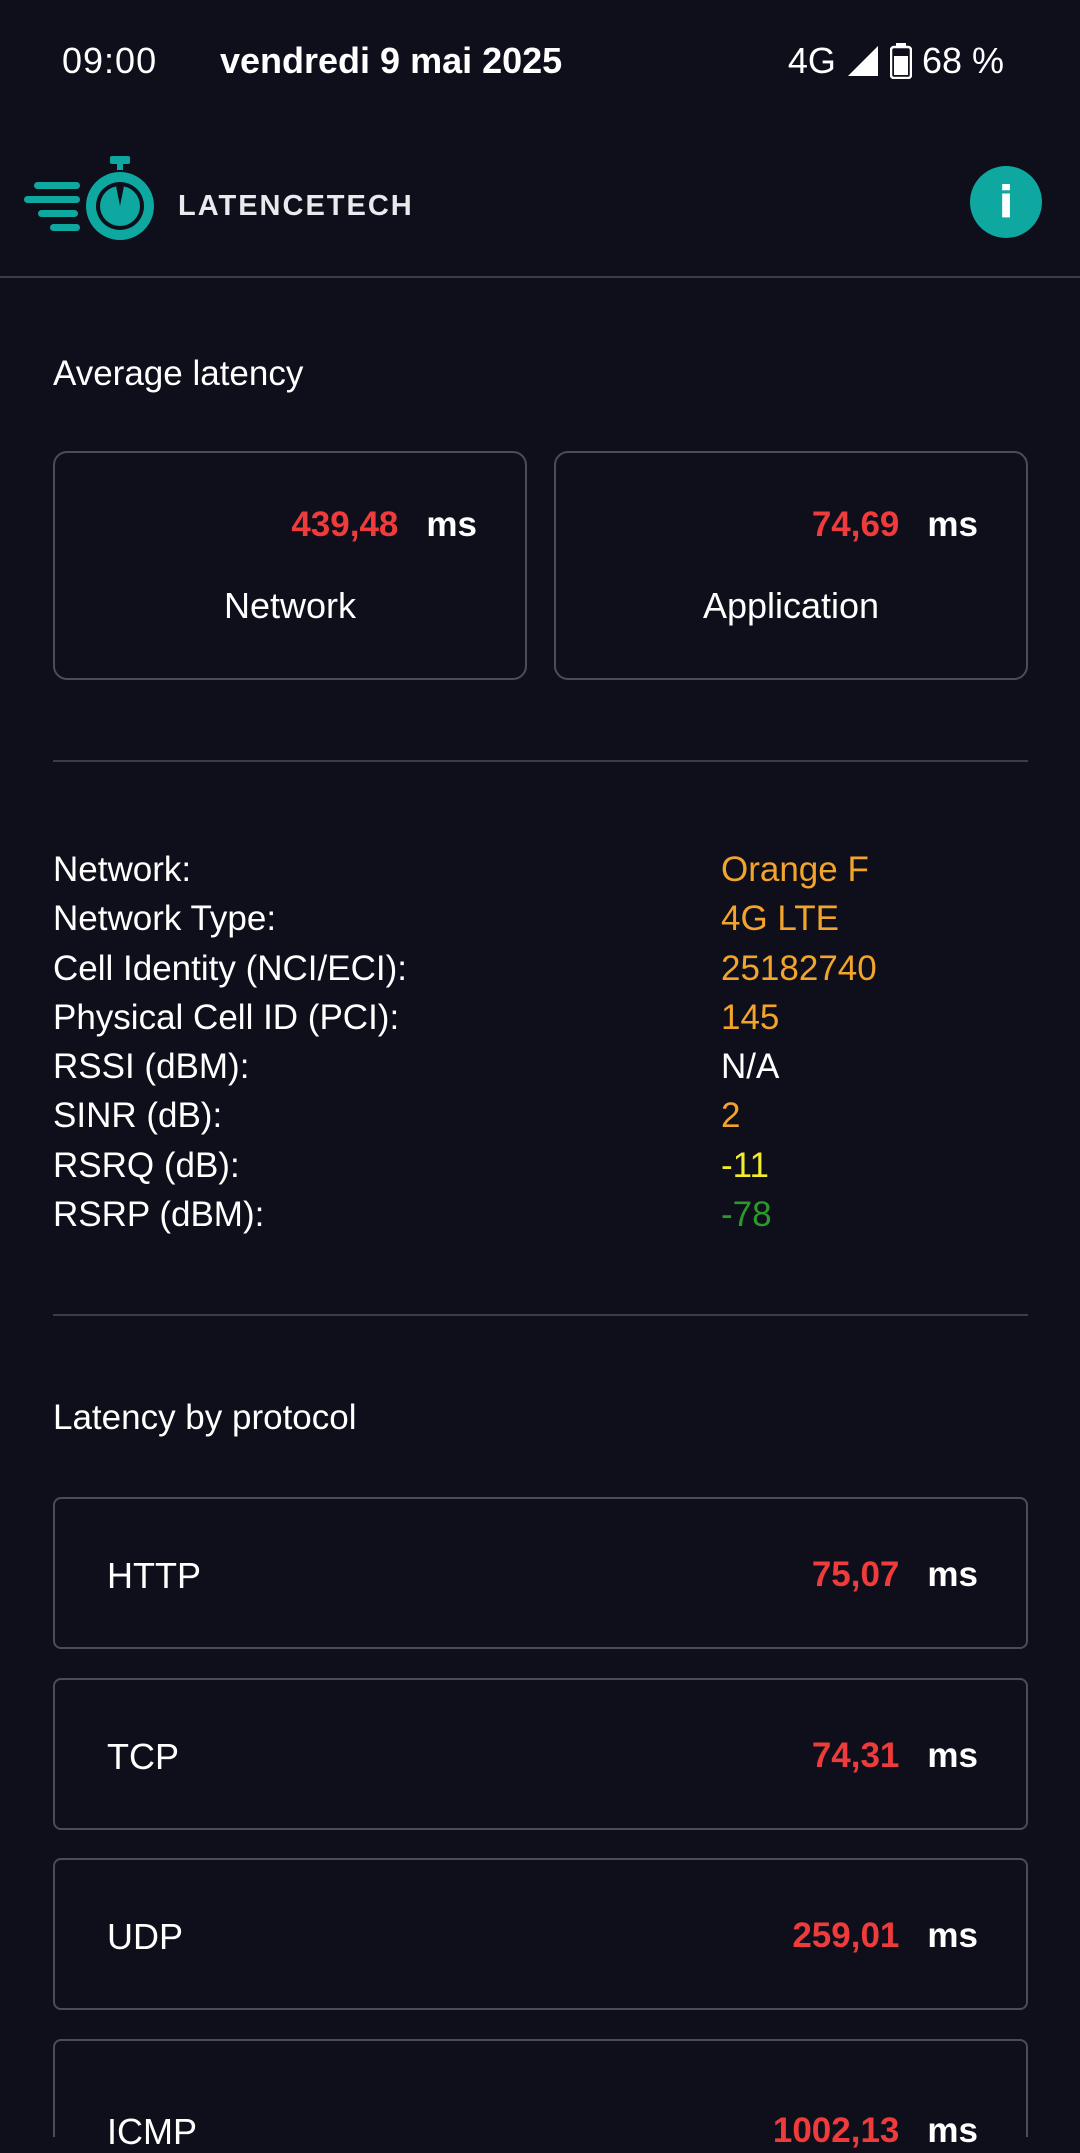  What do you see at coordinates (178, 373) in the screenshot?
I see `average-latency-title: Average latency` at bounding box center [178, 373].